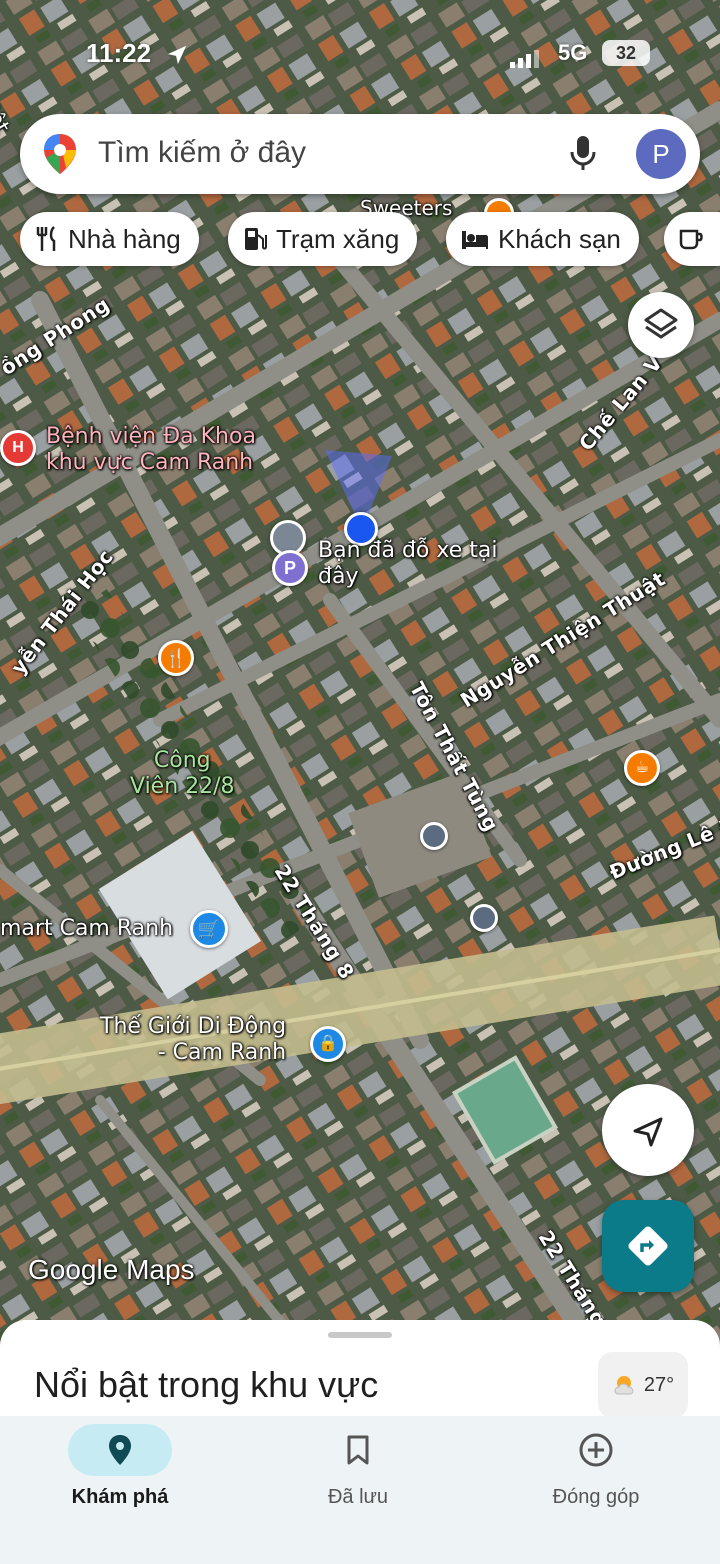 The image size is (720, 1564). What do you see at coordinates (525, 59) in the screenshot?
I see `signal-icon` at bounding box center [525, 59].